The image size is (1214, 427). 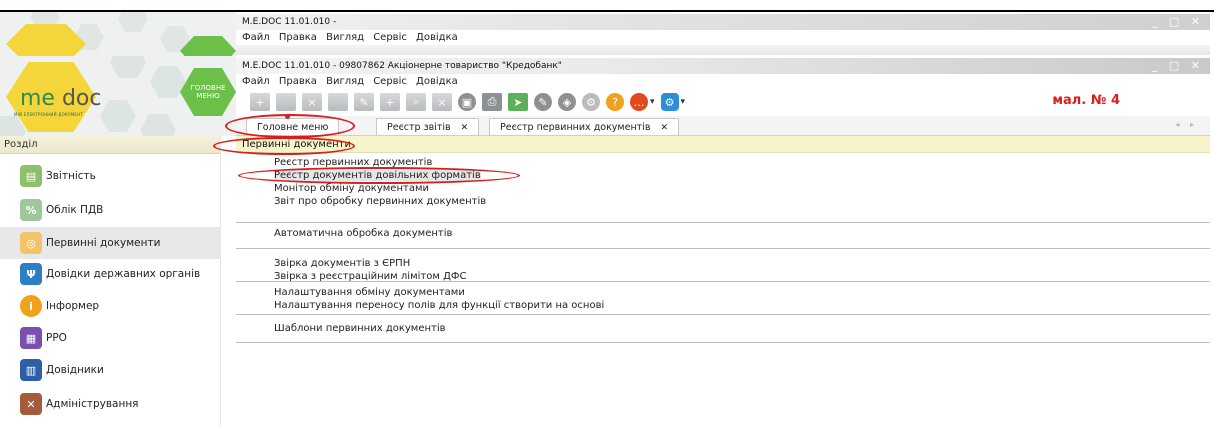 I want to click on window-control-buttons: _ □ ✕, so click(x=1178, y=66).